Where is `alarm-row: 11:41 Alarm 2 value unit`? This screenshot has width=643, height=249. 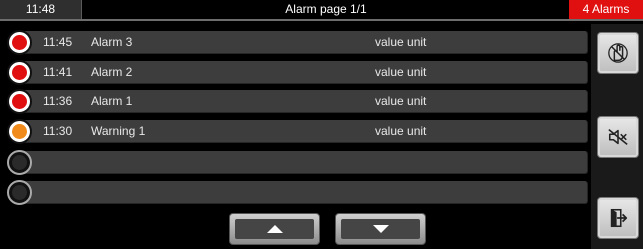 alarm-row: 11:41 Alarm 2 value unit is located at coordinates (296, 72).